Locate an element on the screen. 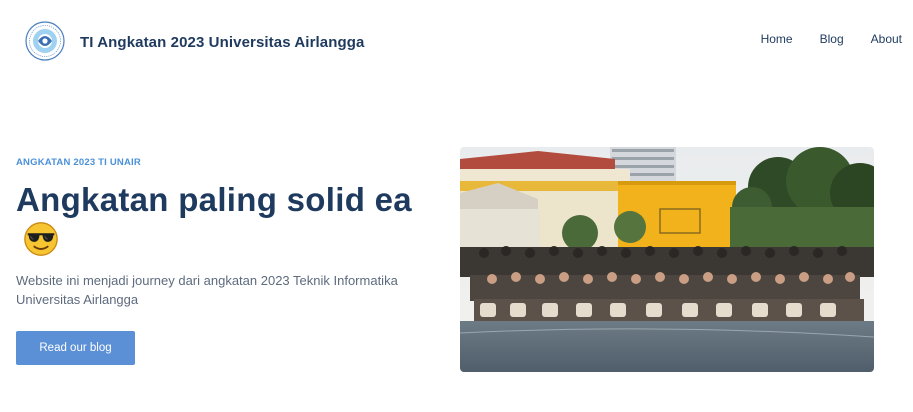 This screenshot has height=412, width=913. hero-headline-text: Angkatan paling solid ea is located at coordinates (214, 199).